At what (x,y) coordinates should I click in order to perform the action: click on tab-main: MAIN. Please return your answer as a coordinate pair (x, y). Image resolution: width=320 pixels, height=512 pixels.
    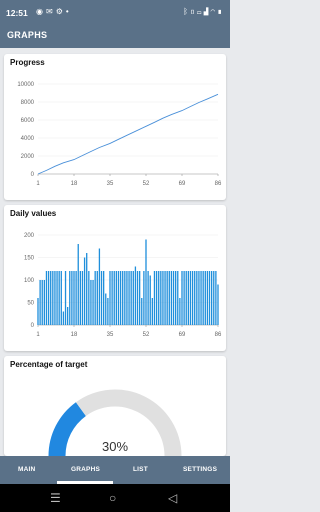
    Looking at the image, I should click on (26, 469).